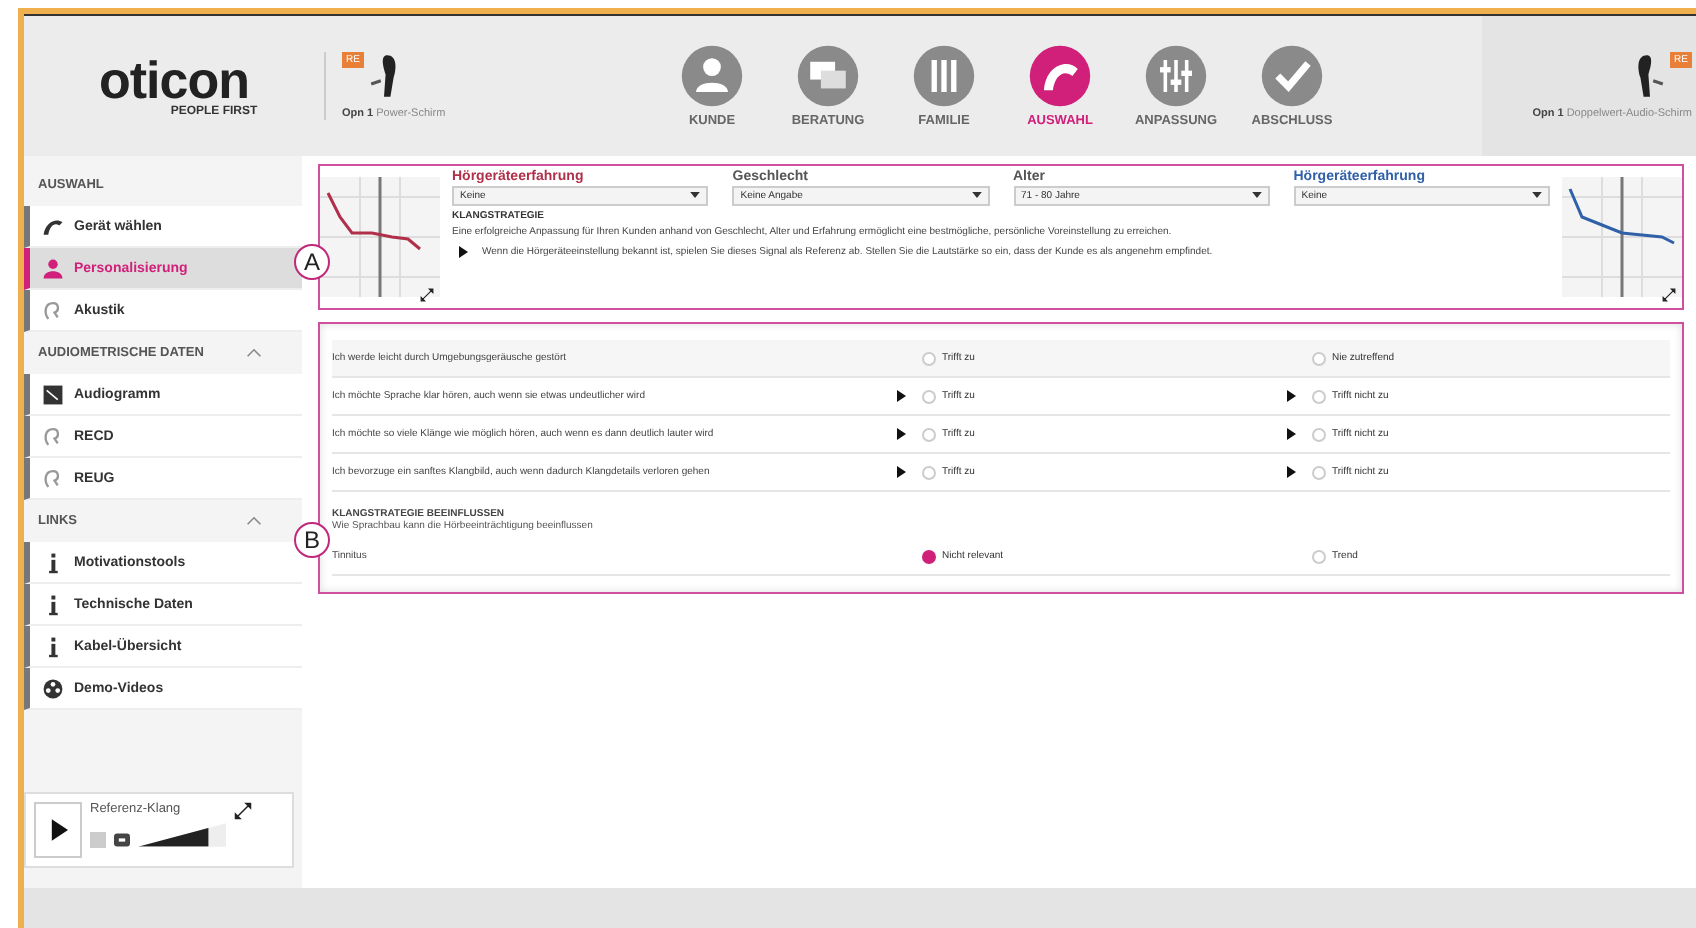 This screenshot has width=1696, height=928. What do you see at coordinates (1292, 76) in the screenshot?
I see `check-icon` at bounding box center [1292, 76].